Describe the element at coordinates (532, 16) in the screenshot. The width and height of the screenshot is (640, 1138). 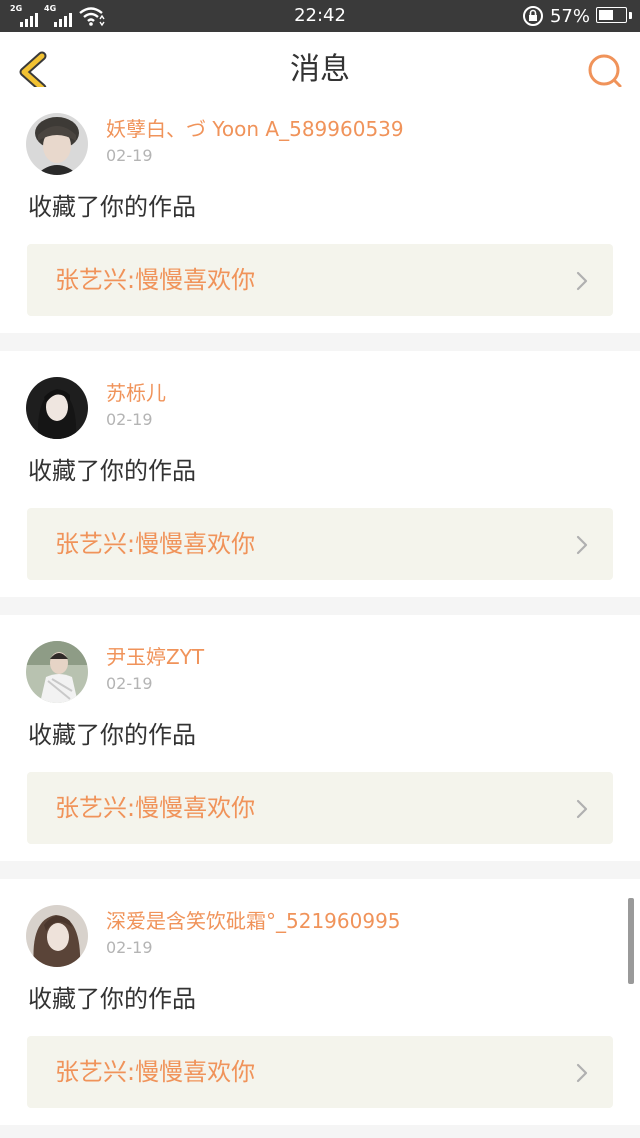
I see `rotation-lock-icon` at that location.